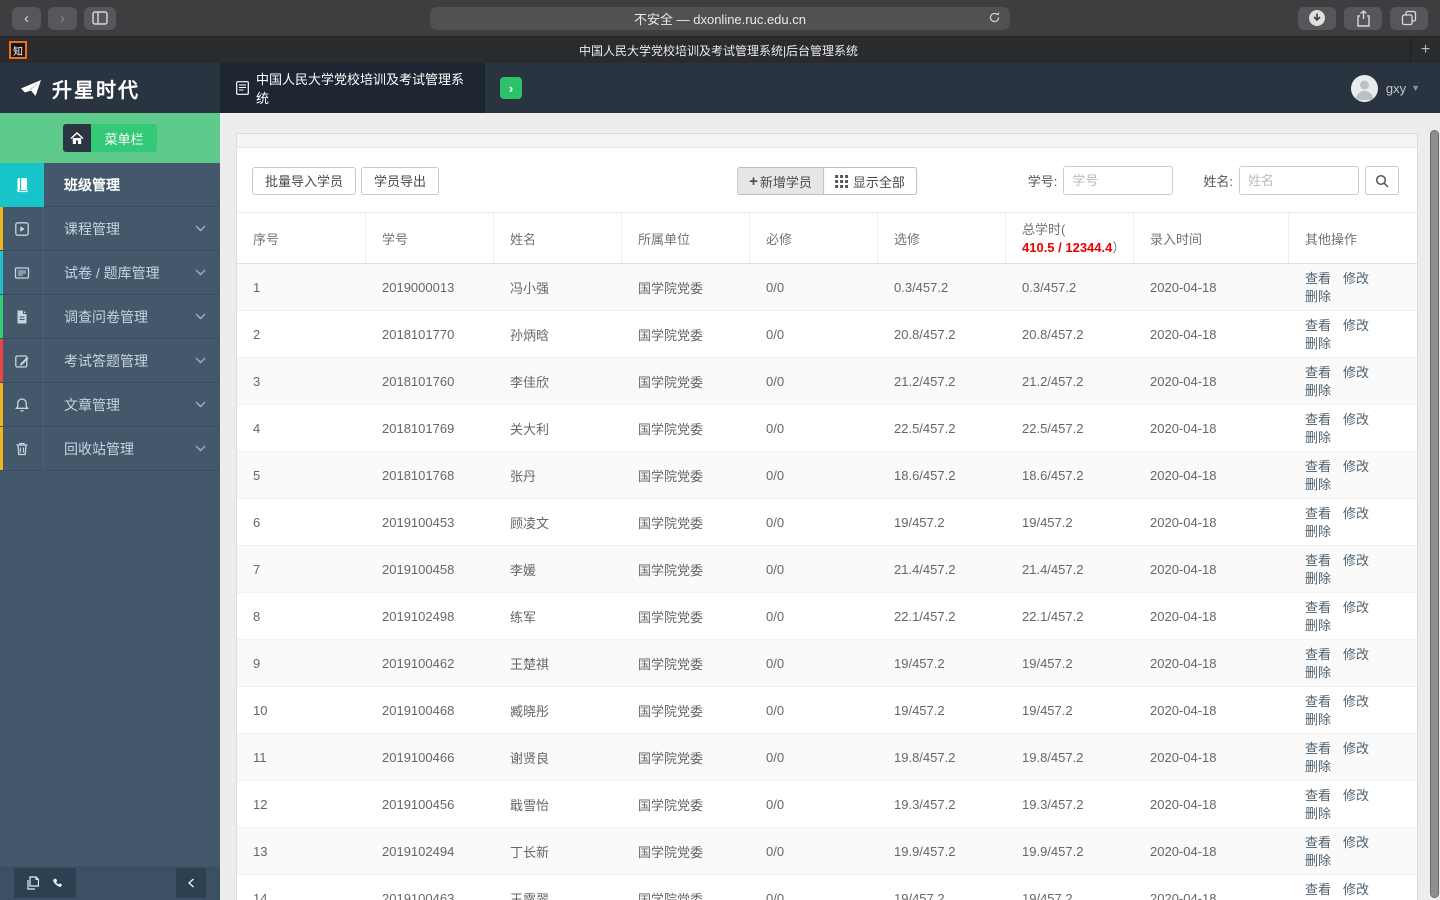 Image resolution: width=1440 pixels, height=900 pixels. Describe the element at coordinates (530, 382) in the screenshot. I see `cell-name: 李佳欣` at that location.